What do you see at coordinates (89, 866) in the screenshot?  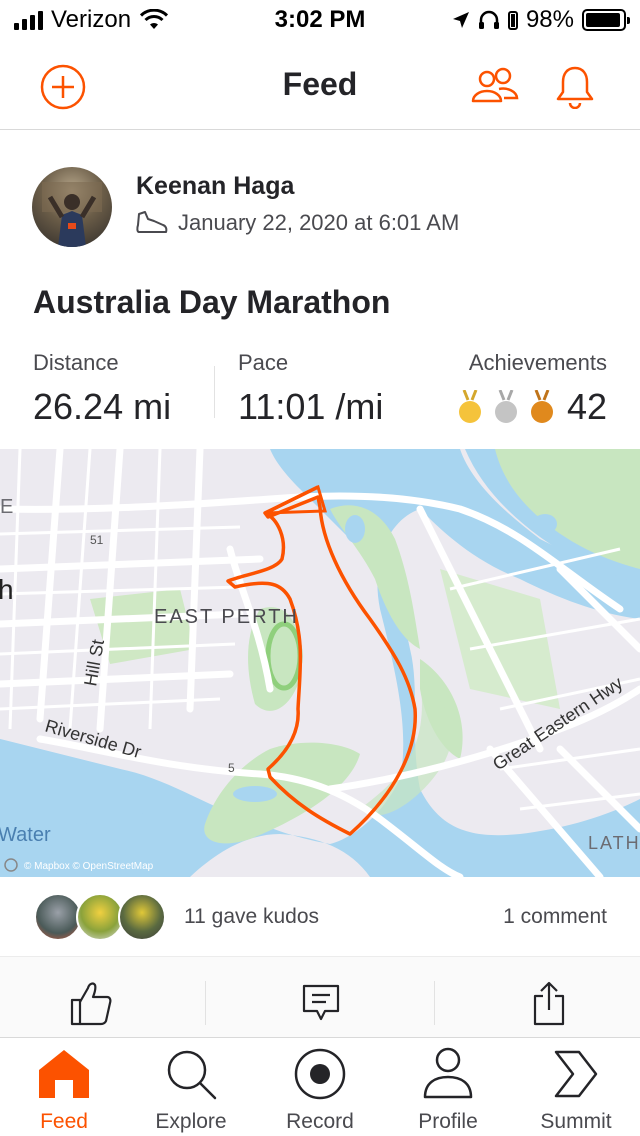 I see `map-attribution: © Mapbox © OpenStreetMap` at bounding box center [89, 866].